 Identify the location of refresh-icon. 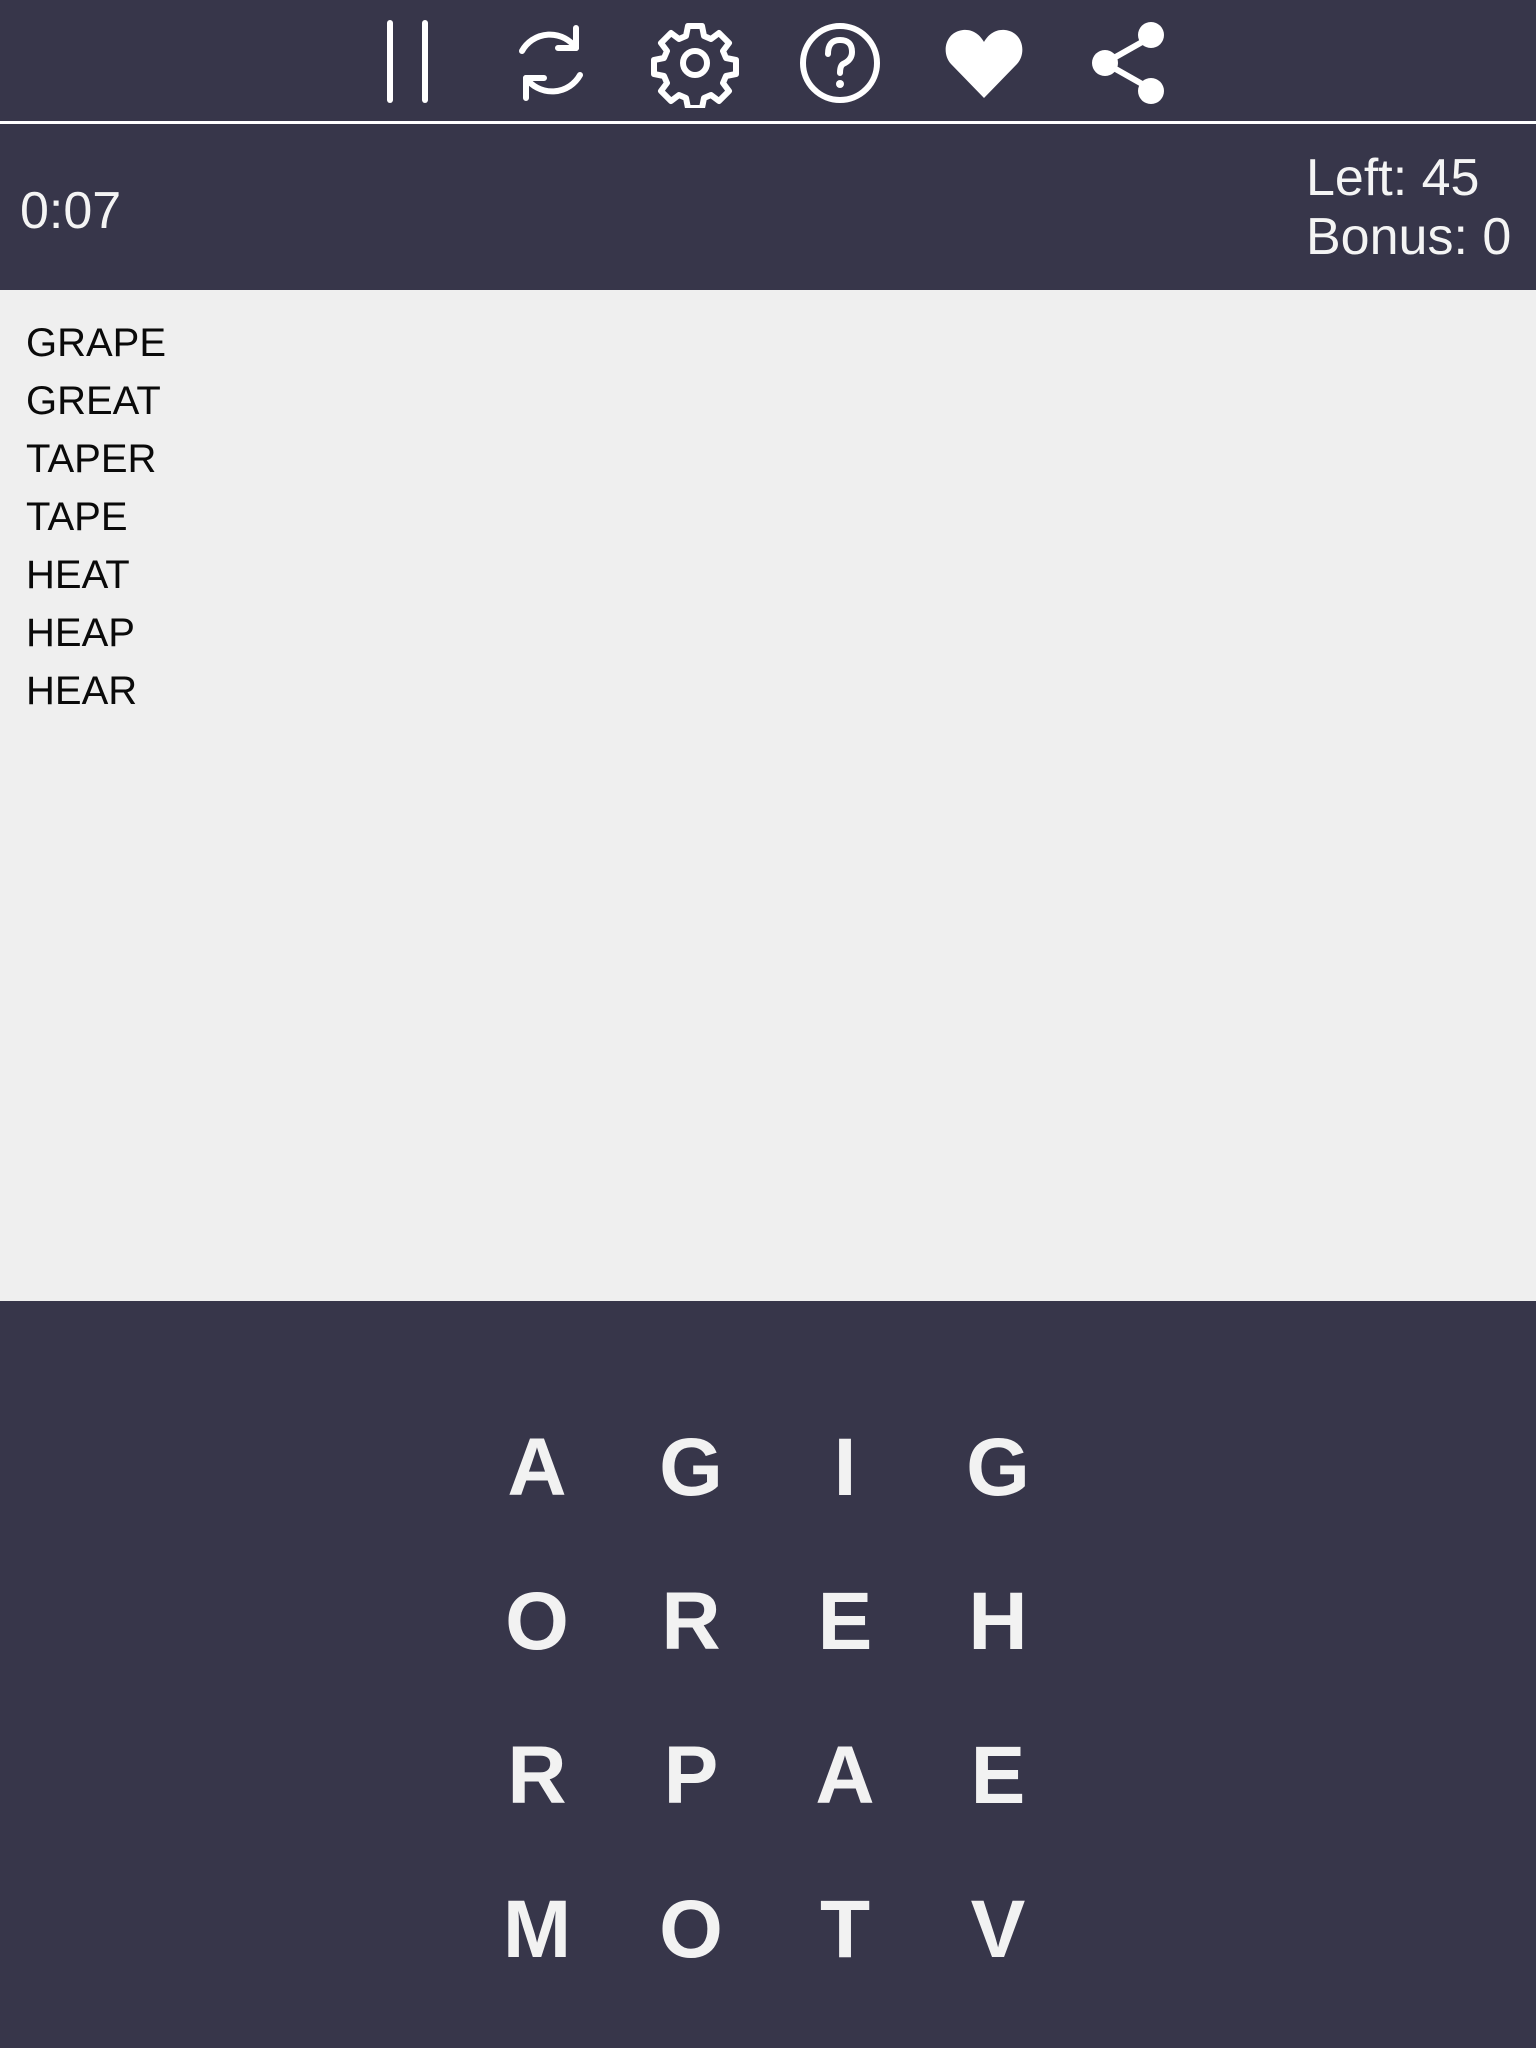
(551, 63).